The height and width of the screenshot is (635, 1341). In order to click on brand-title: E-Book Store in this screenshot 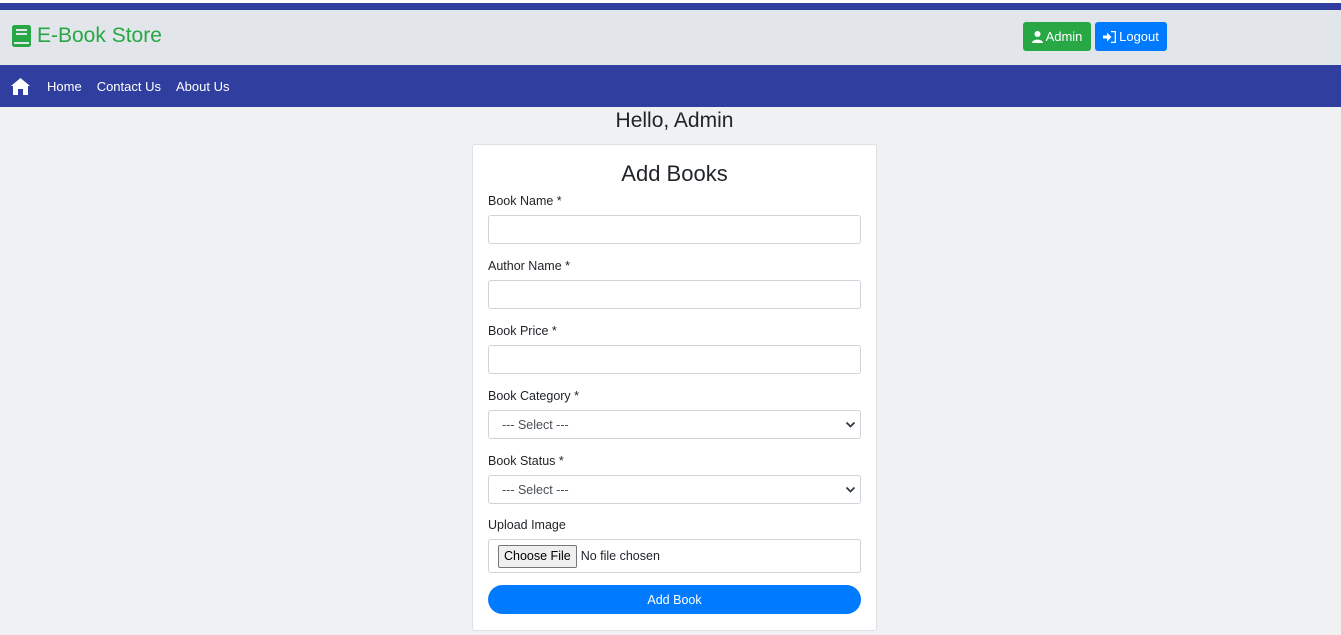, I will do `click(99, 35)`.